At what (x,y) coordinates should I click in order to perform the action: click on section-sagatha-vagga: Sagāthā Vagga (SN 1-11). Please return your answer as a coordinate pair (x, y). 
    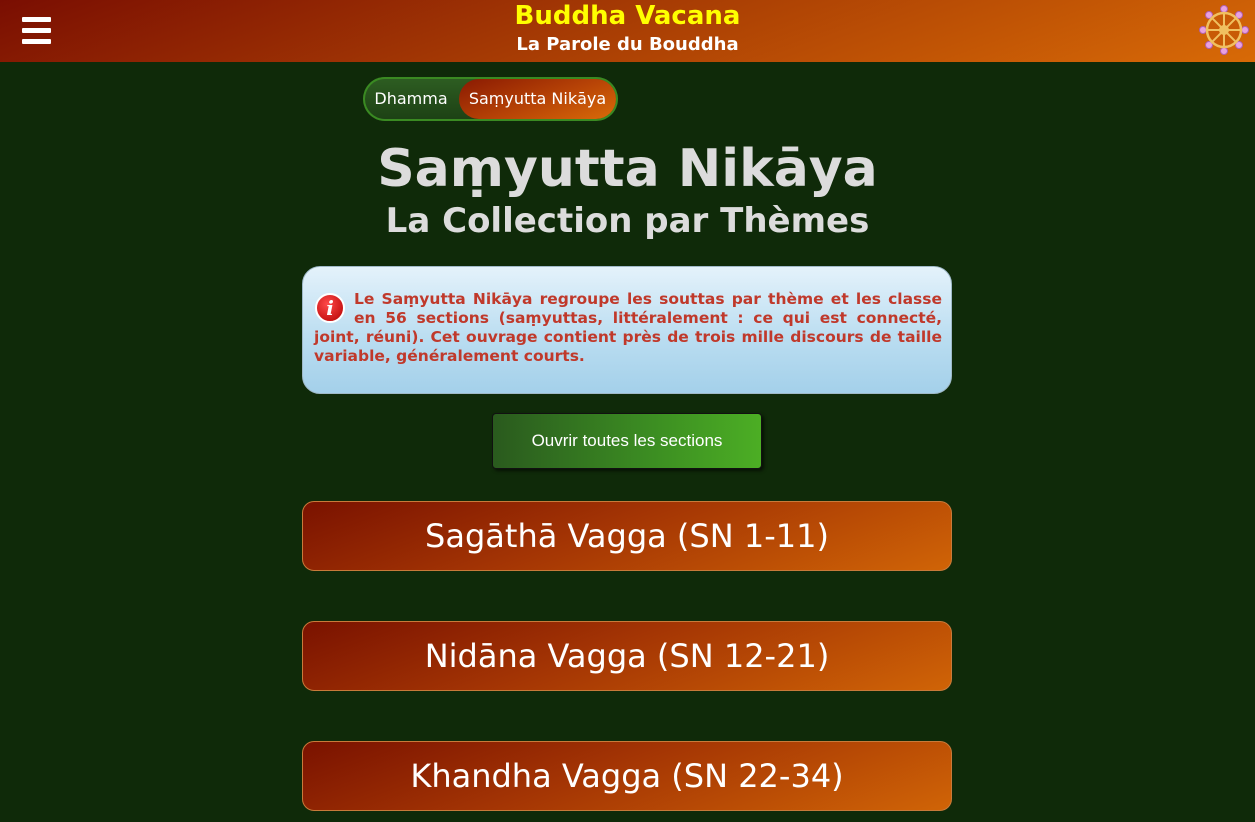
    Looking at the image, I should click on (627, 536).